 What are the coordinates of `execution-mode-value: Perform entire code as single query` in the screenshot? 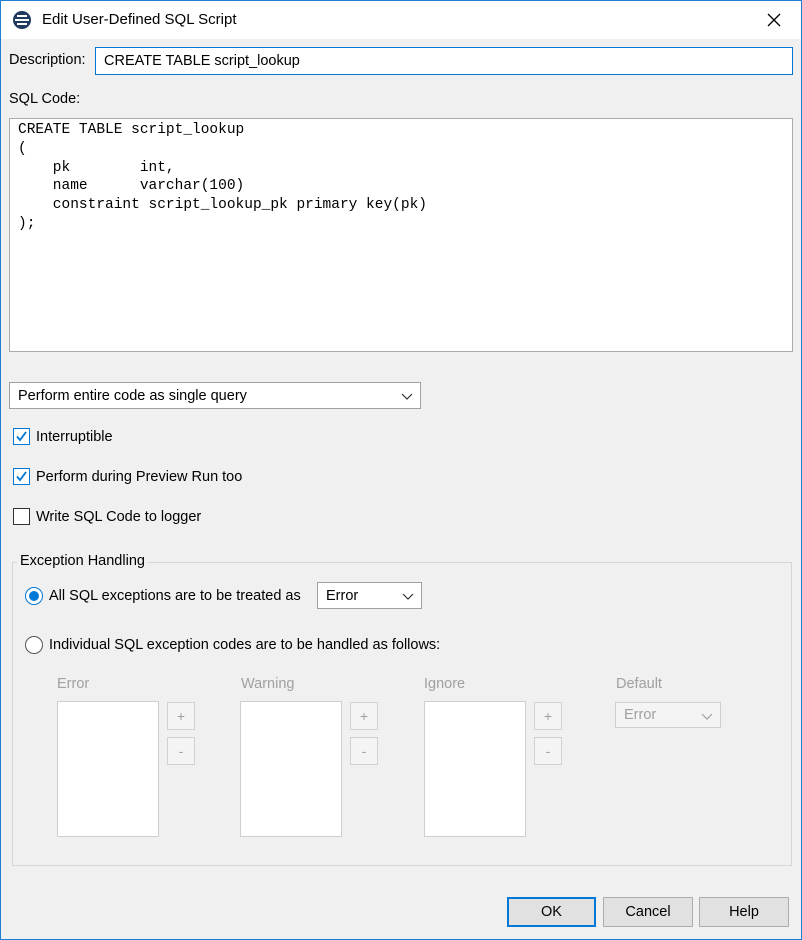 It's located at (132, 396).